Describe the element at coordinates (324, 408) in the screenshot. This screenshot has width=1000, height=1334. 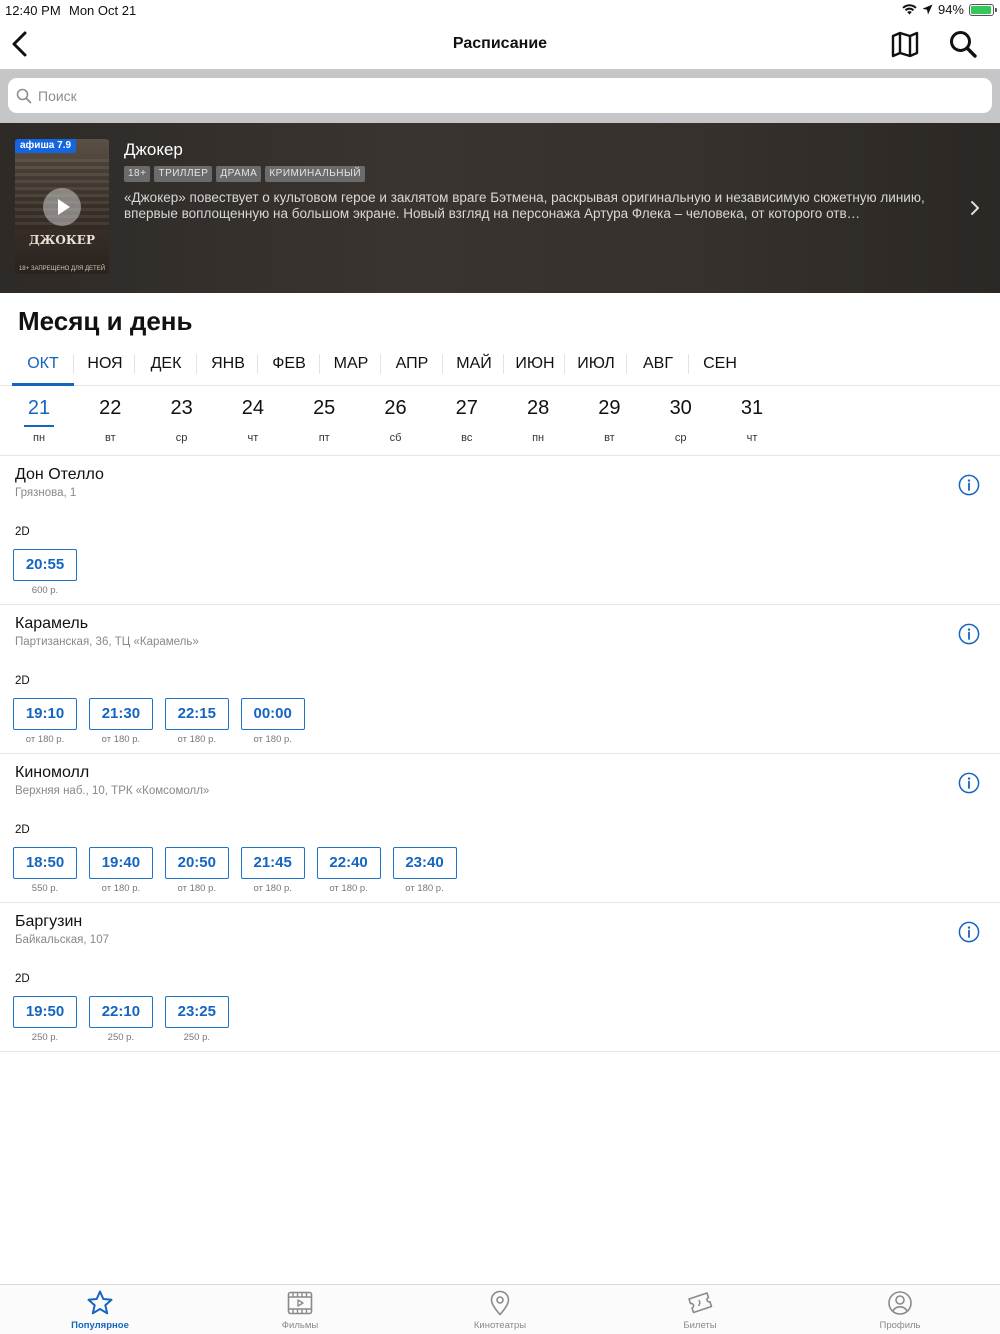
I see `day-number: 25` at that location.